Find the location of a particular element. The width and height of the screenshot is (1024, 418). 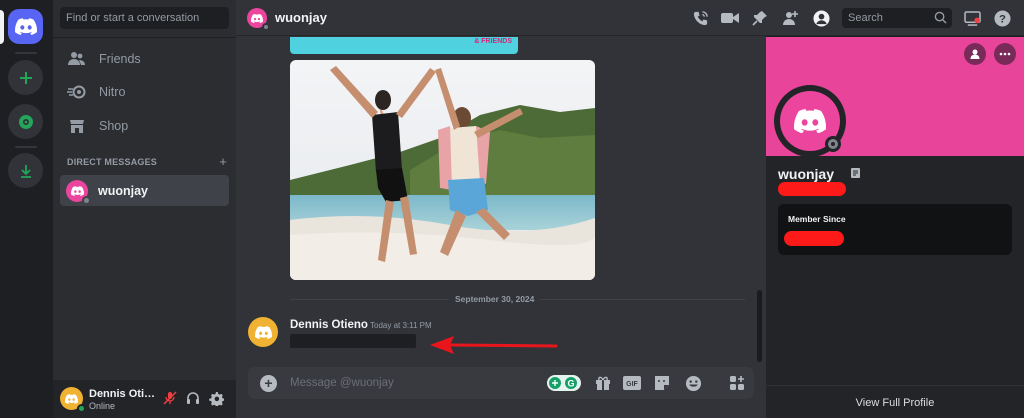

compass-icon is located at coordinates (25, 121).